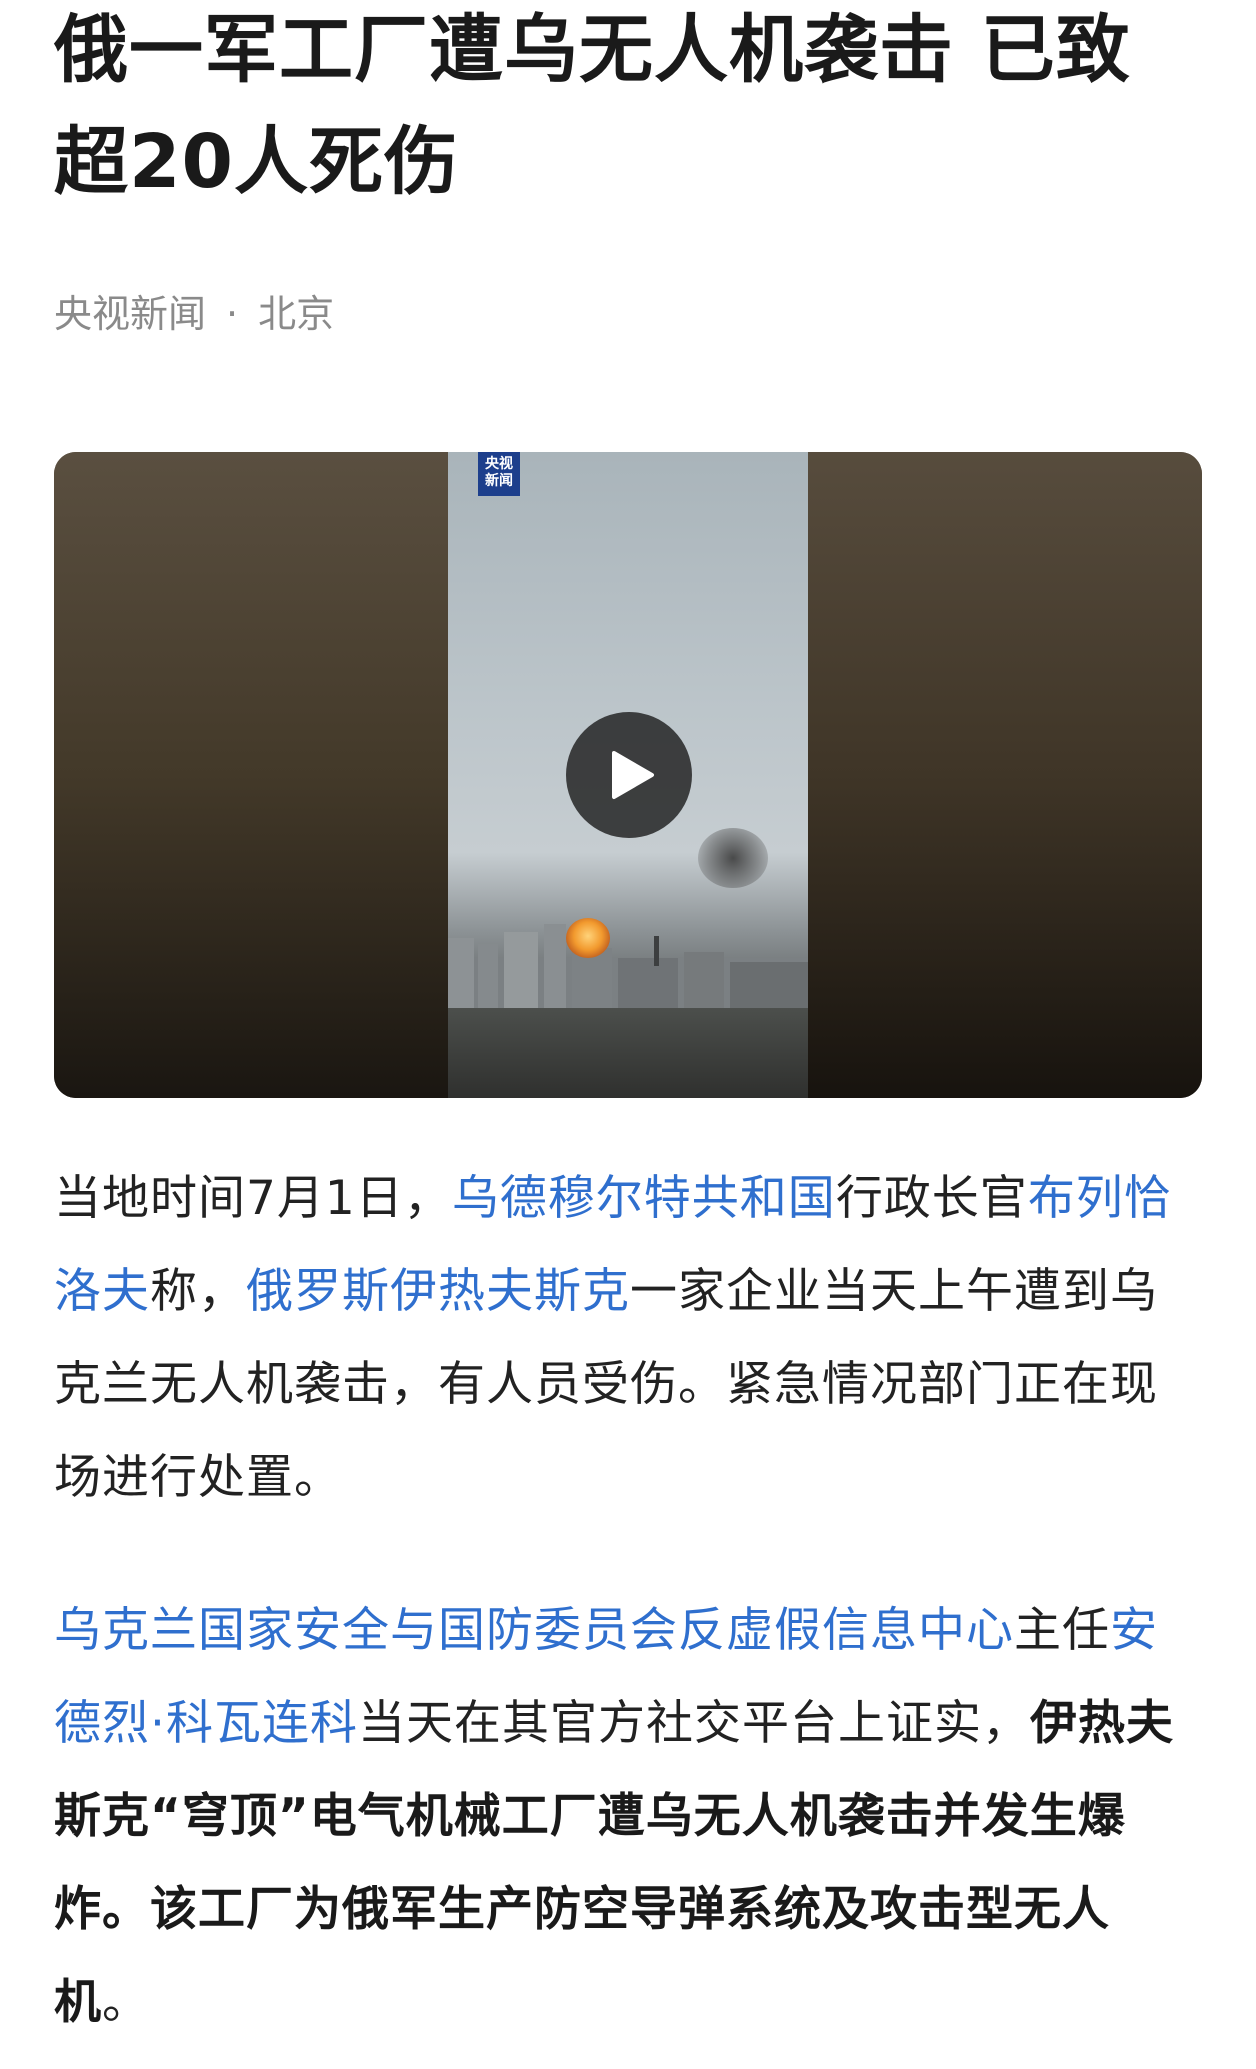 This screenshot has width=1256, height=2069. What do you see at coordinates (198, 1291) in the screenshot?
I see `text-segment: 称，` at bounding box center [198, 1291].